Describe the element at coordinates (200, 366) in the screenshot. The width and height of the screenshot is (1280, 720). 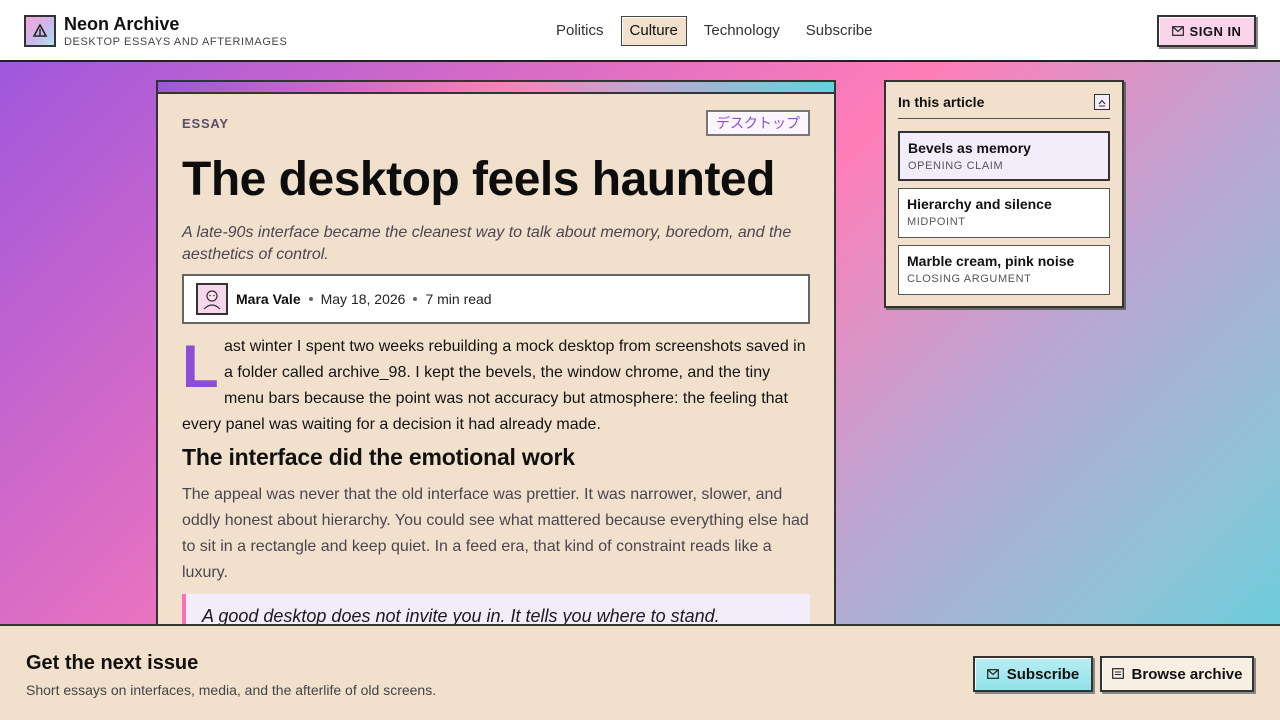
I see `drop-cap: L` at that location.